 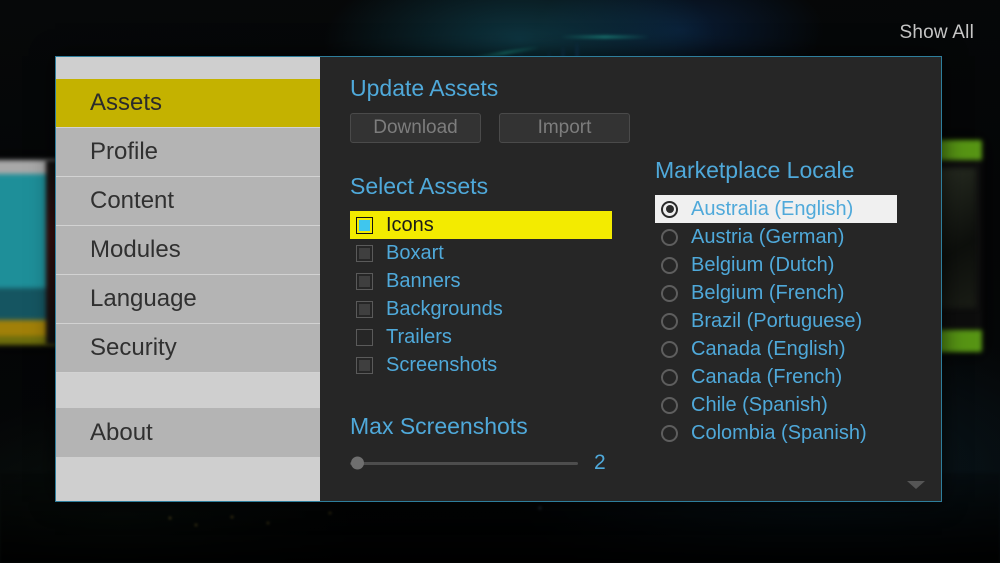 What do you see at coordinates (777, 320) in the screenshot?
I see `radio-label: Brazil (Portuguese)` at bounding box center [777, 320].